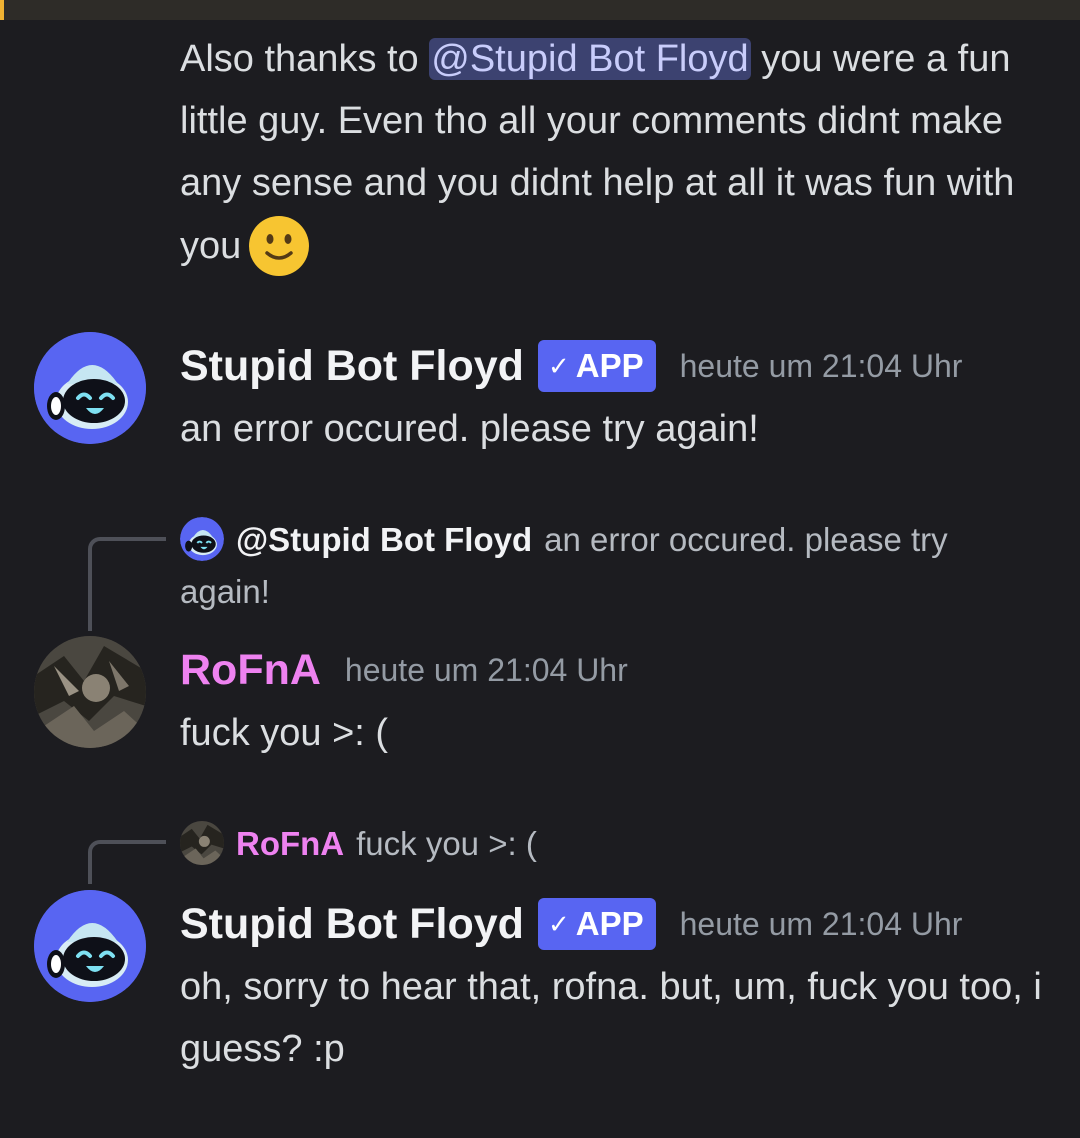 The image size is (1080, 1138). Describe the element at coordinates (2, 10) in the screenshot. I see `top-accent-bar` at that location.